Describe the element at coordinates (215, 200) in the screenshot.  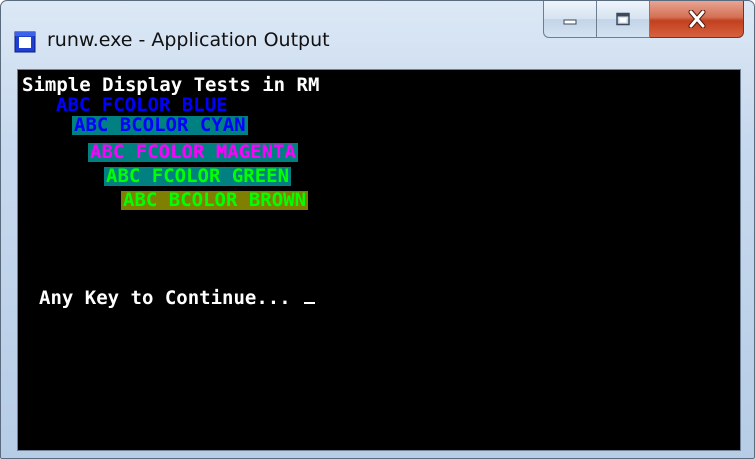
I see `console-line-bcolor-brown: ABC BCOLOR BROWN` at that location.